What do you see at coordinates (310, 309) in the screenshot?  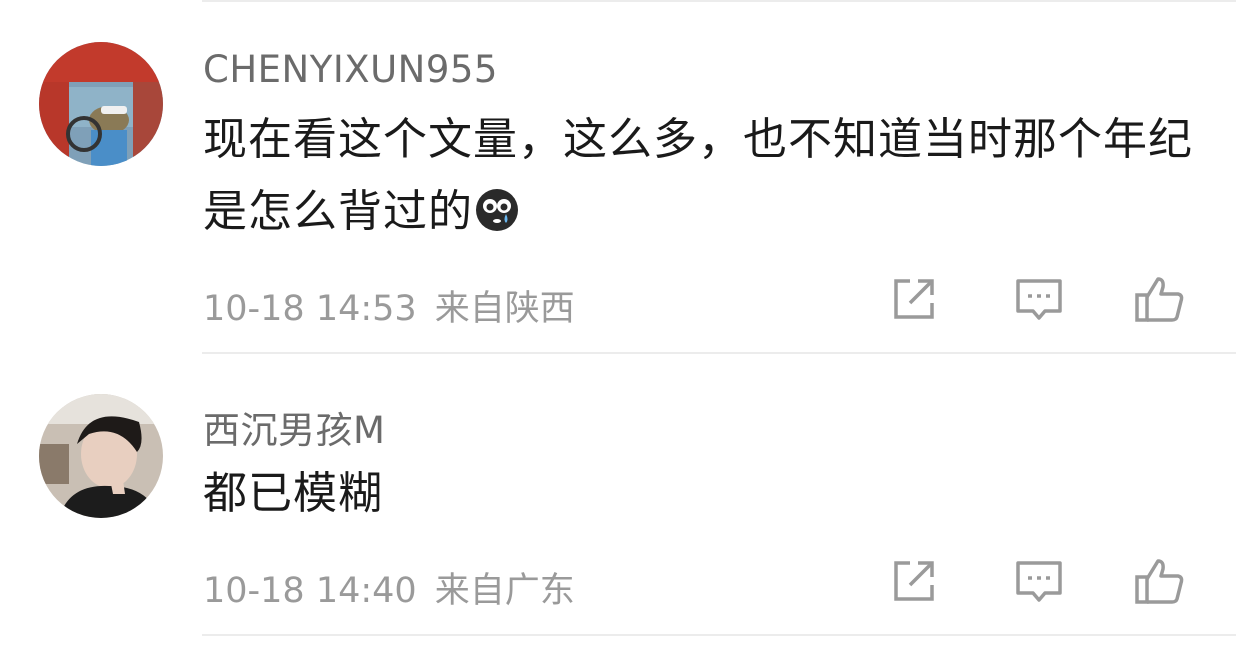 I see `timestamp: 10-18 14:53` at bounding box center [310, 309].